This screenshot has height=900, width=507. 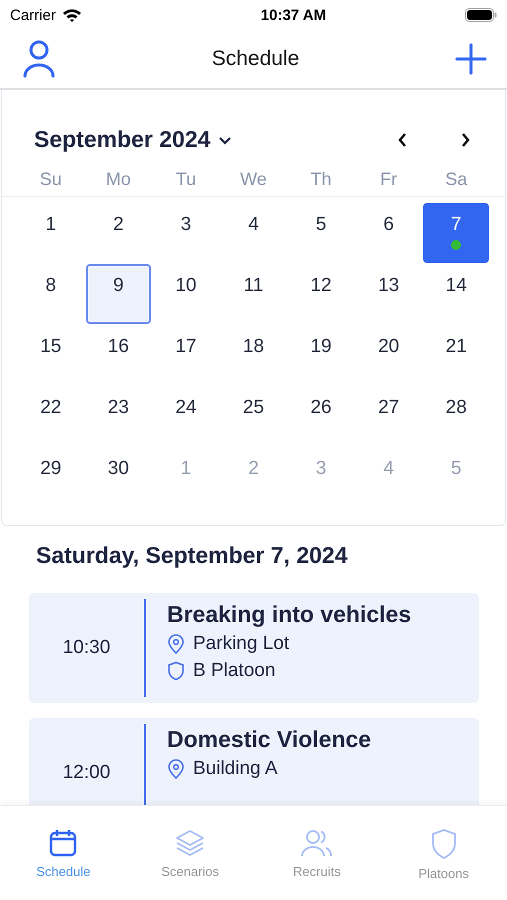 What do you see at coordinates (225, 139) in the screenshot?
I see `chevron-down-icon` at bounding box center [225, 139].